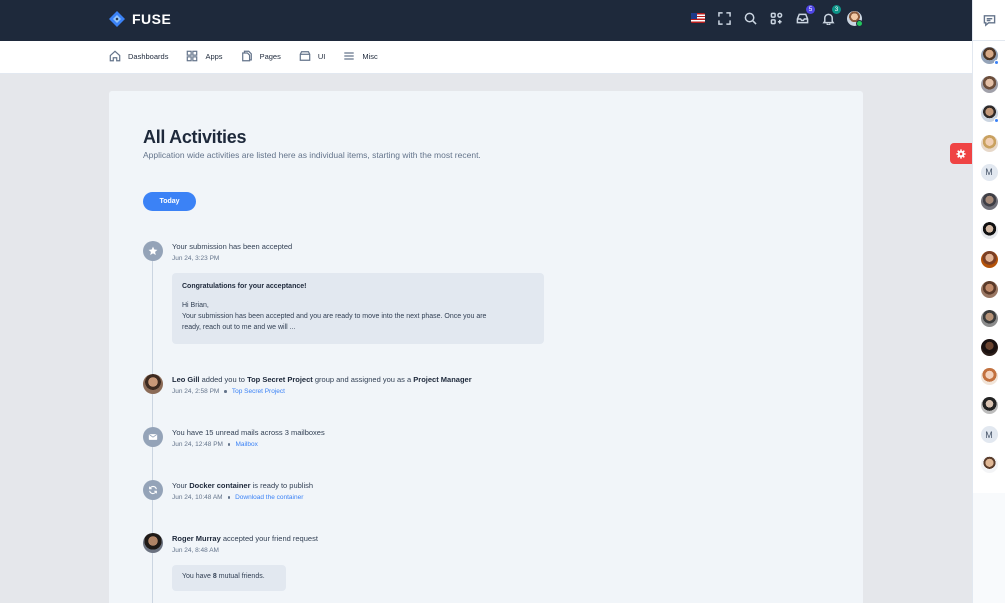 Image resolution: width=1005 pixels, height=603 pixels. What do you see at coordinates (197, 576) in the screenshot?
I see `note-text: You have` at bounding box center [197, 576].